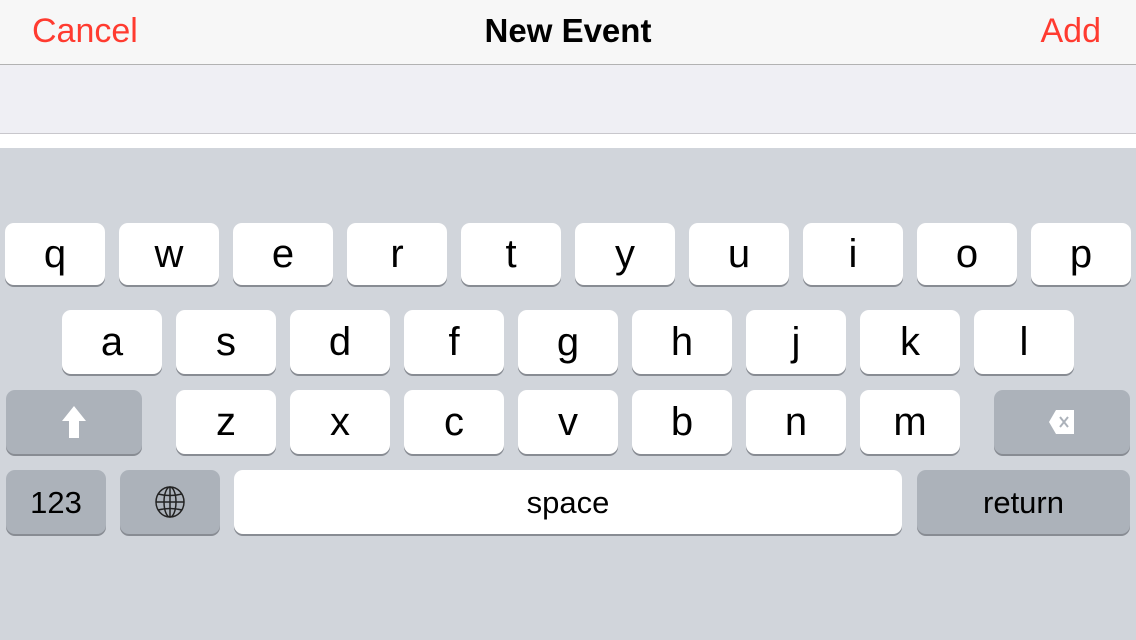  I want to click on key-c: c, so click(454, 422).